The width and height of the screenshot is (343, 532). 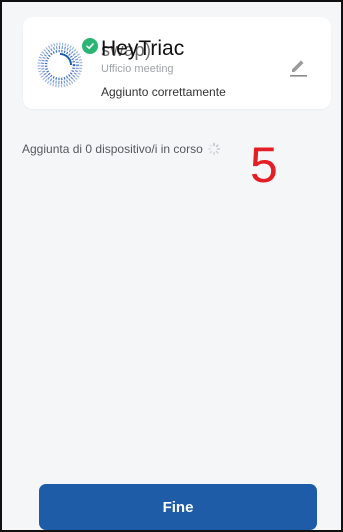 I want to click on pencil-icon, so click(x=298, y=67).